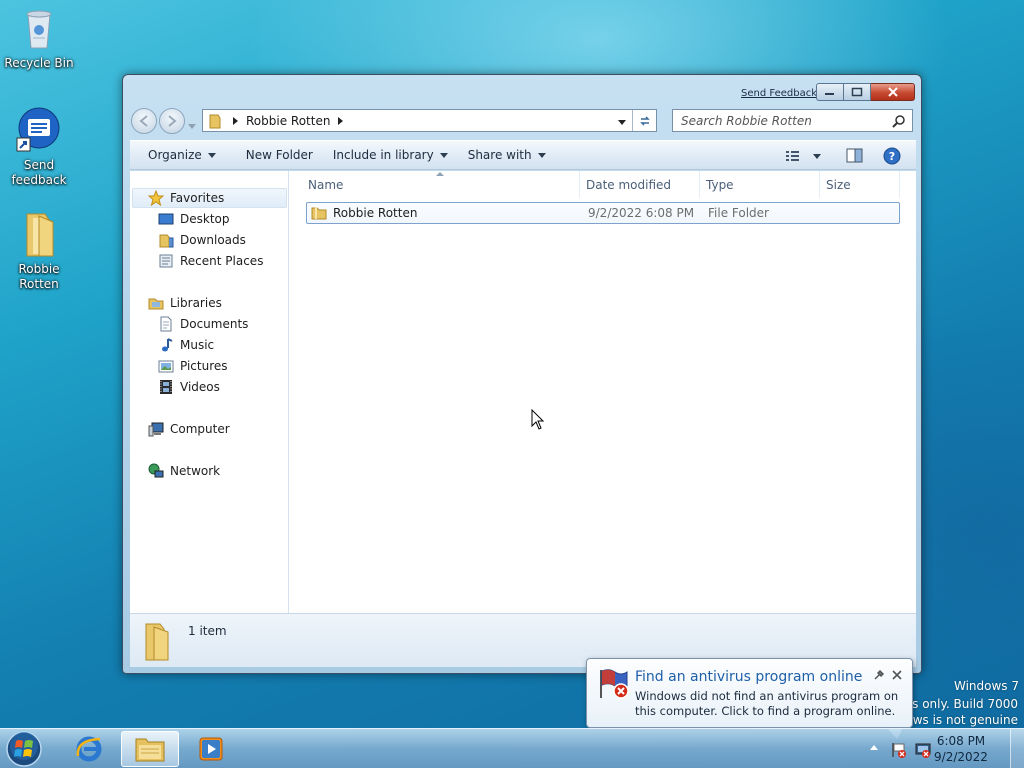  What do you see at coordinates (39, 172) in the screenshot?
I see `desktop-icon-label: Send feedback` at bounding box center [39, 172].